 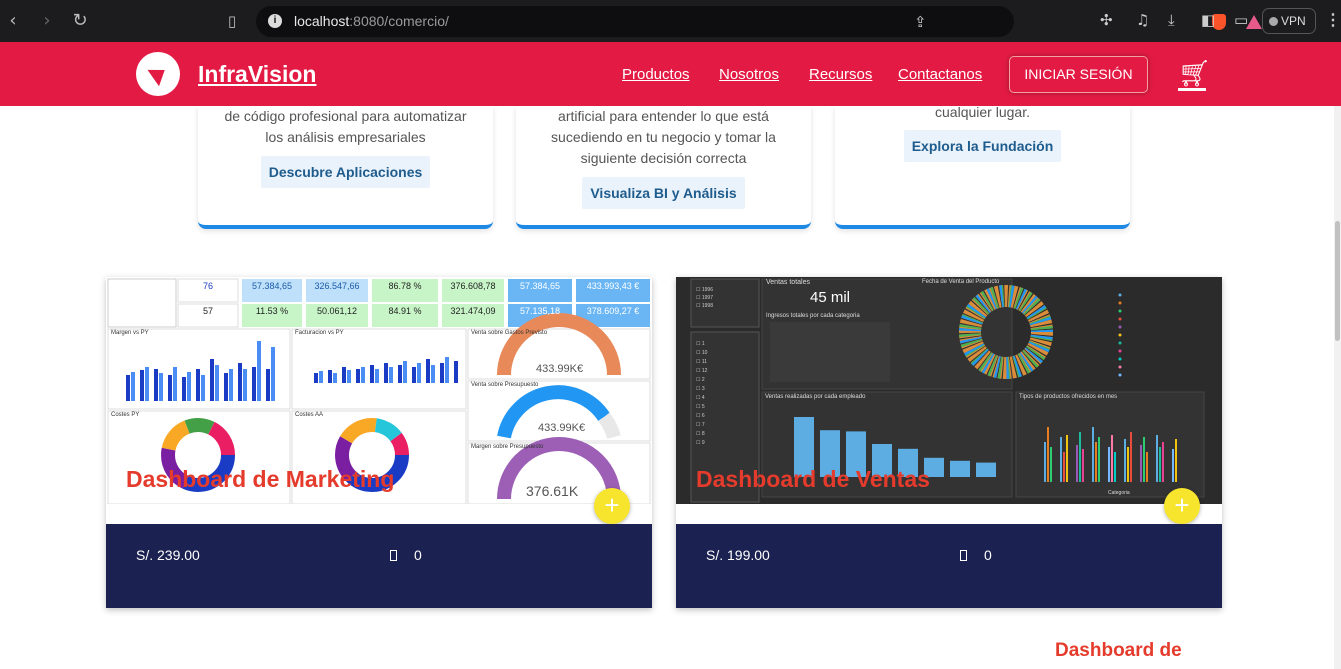 I want to click on info-card-foundation: cualquier lugar. Explora la Fundación, so click(x=982, y=166).